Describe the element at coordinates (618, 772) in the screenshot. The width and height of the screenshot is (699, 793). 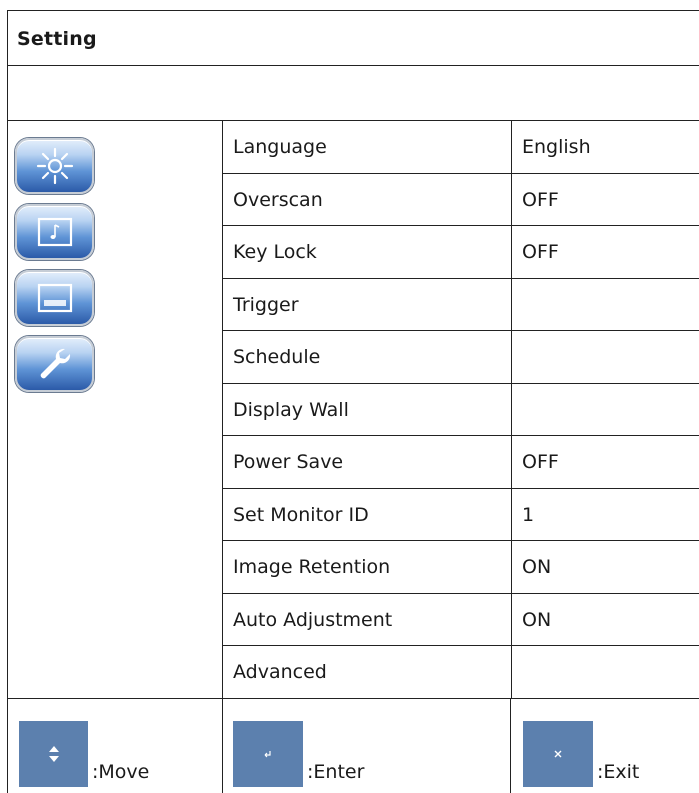
I see `exit-label: :Exit` at that location.